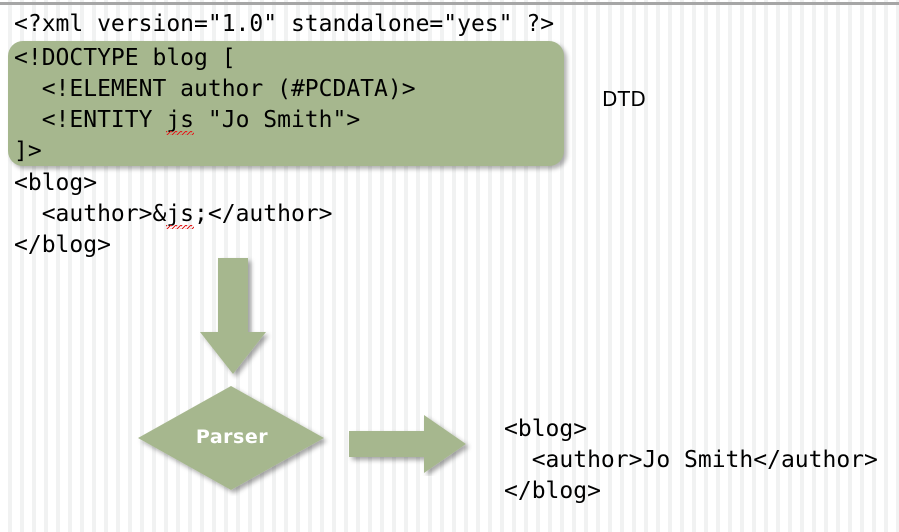  What do you see at coordinates (56, 183) in the screenshot?
I see `xml-body-line-blog-open: <blog>` at bounding box center [56, 183].